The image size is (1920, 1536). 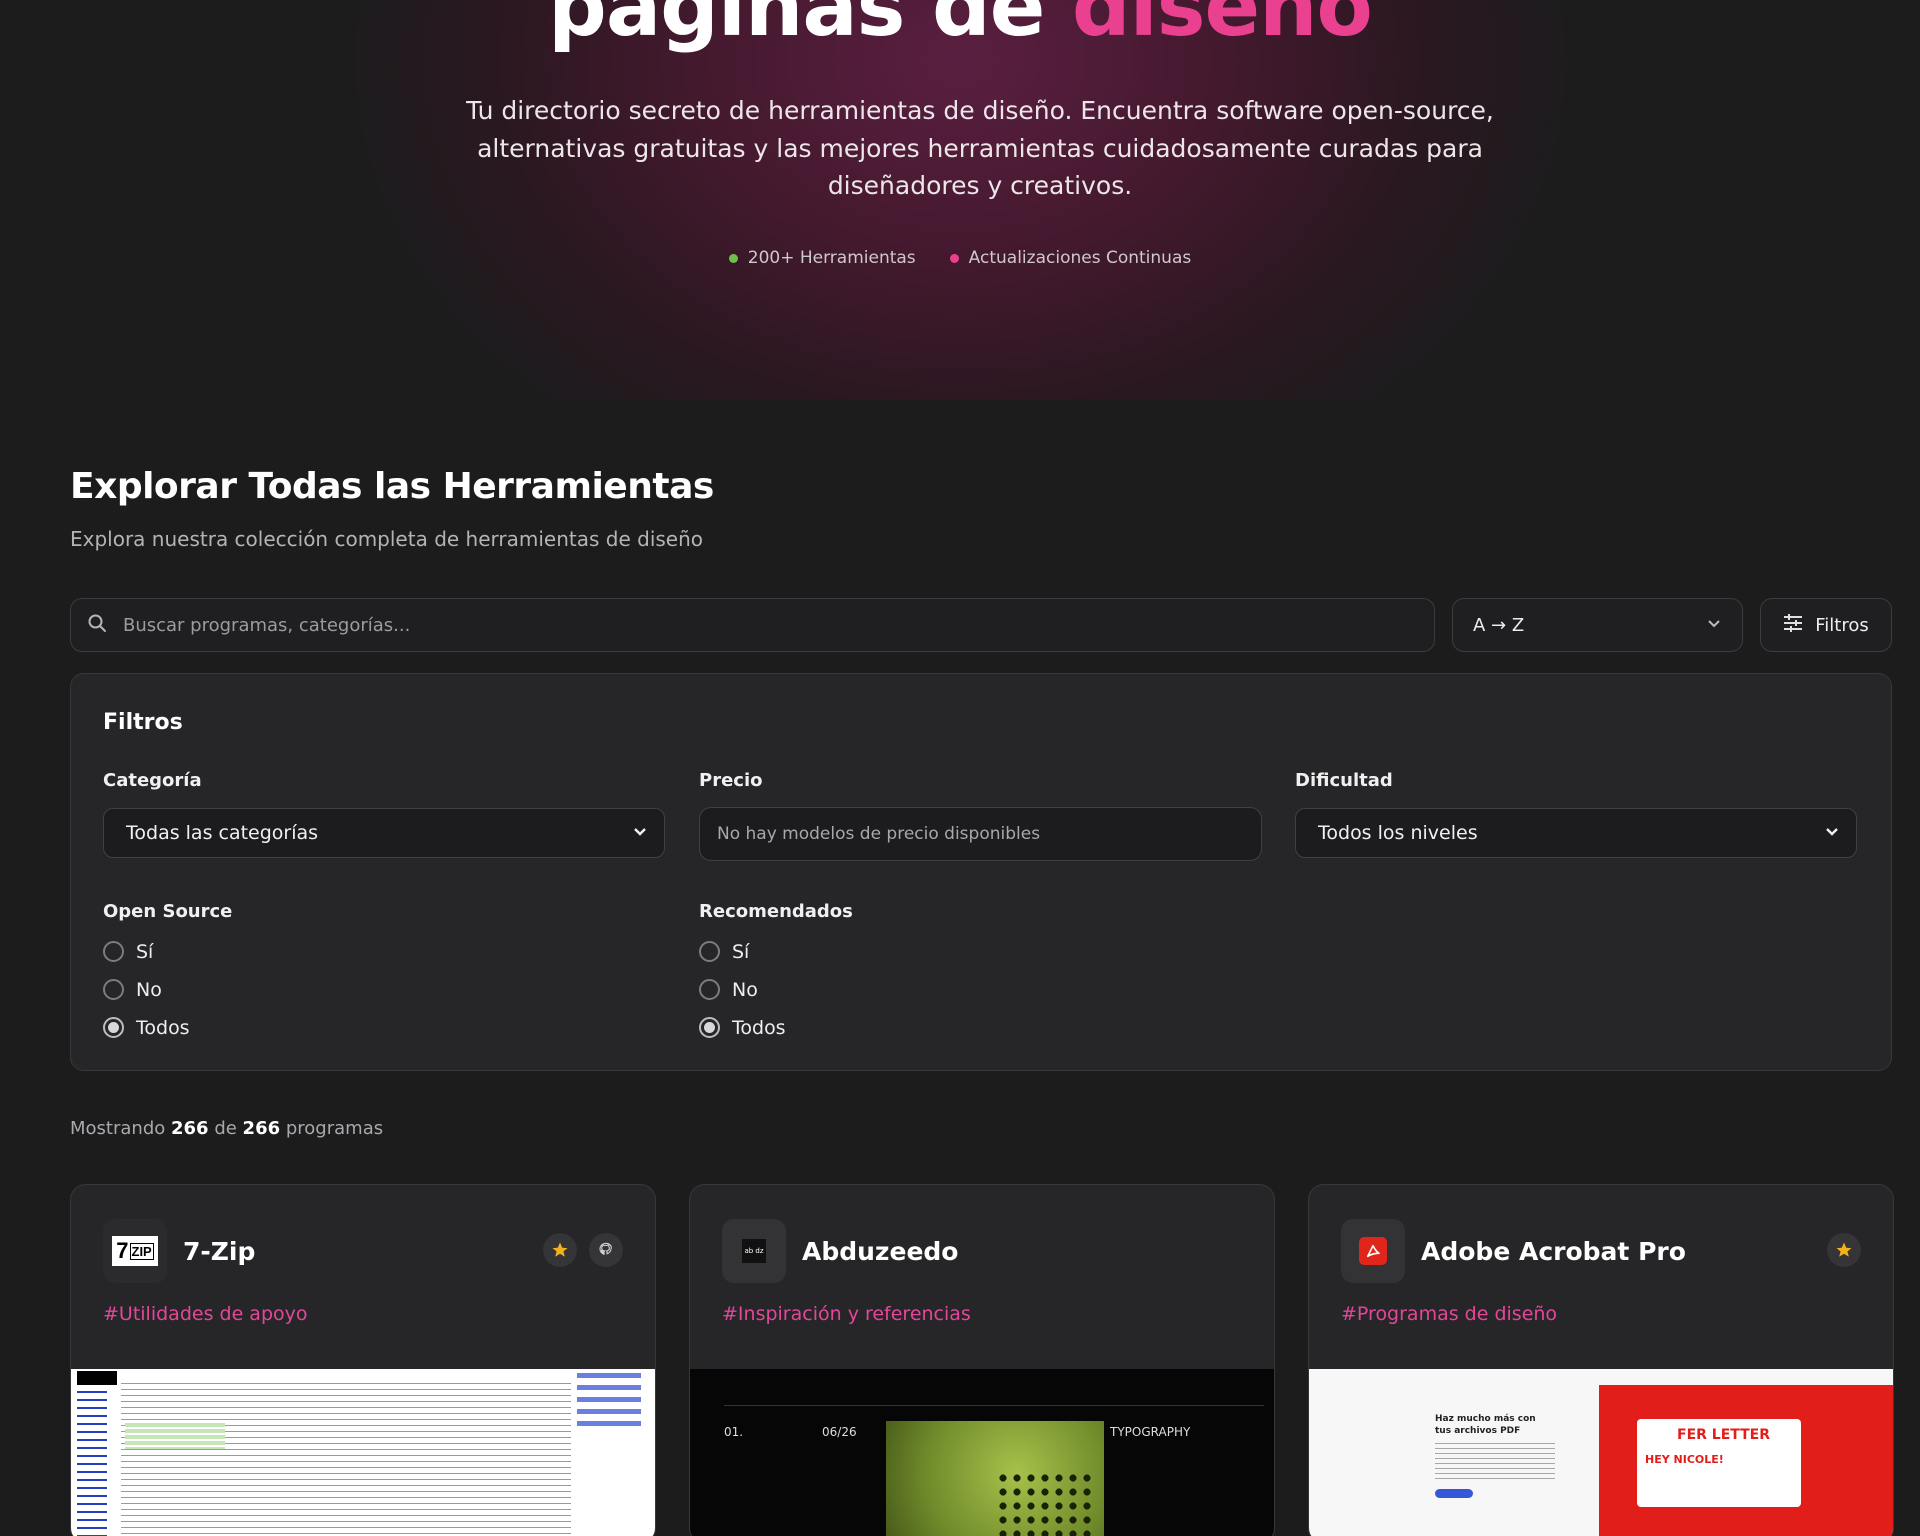 I want to click on preview-body-lines, so click(x=1495, y=1463).